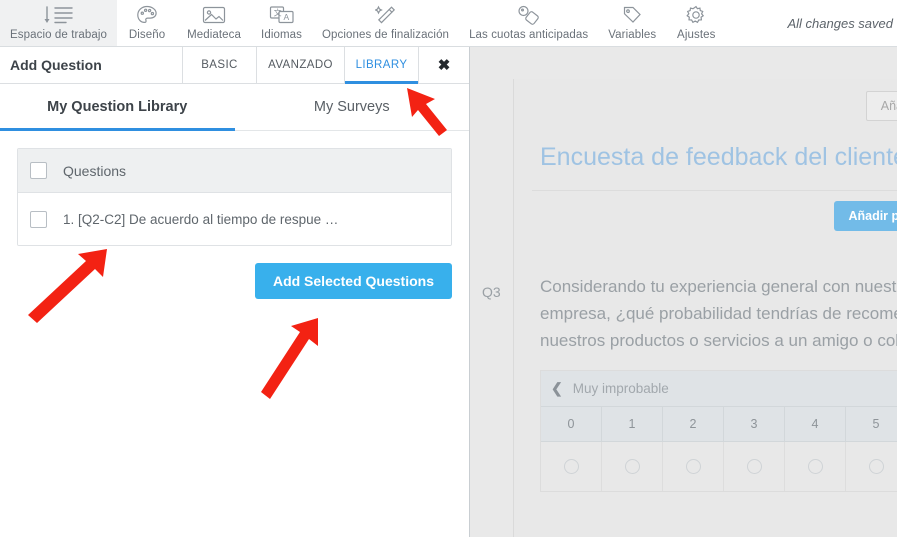 This screenshot has width=897, height=537. Describe the element at coordinates (571, 424) in the screenshot. I see `nps-number-cell: 0` at that location.